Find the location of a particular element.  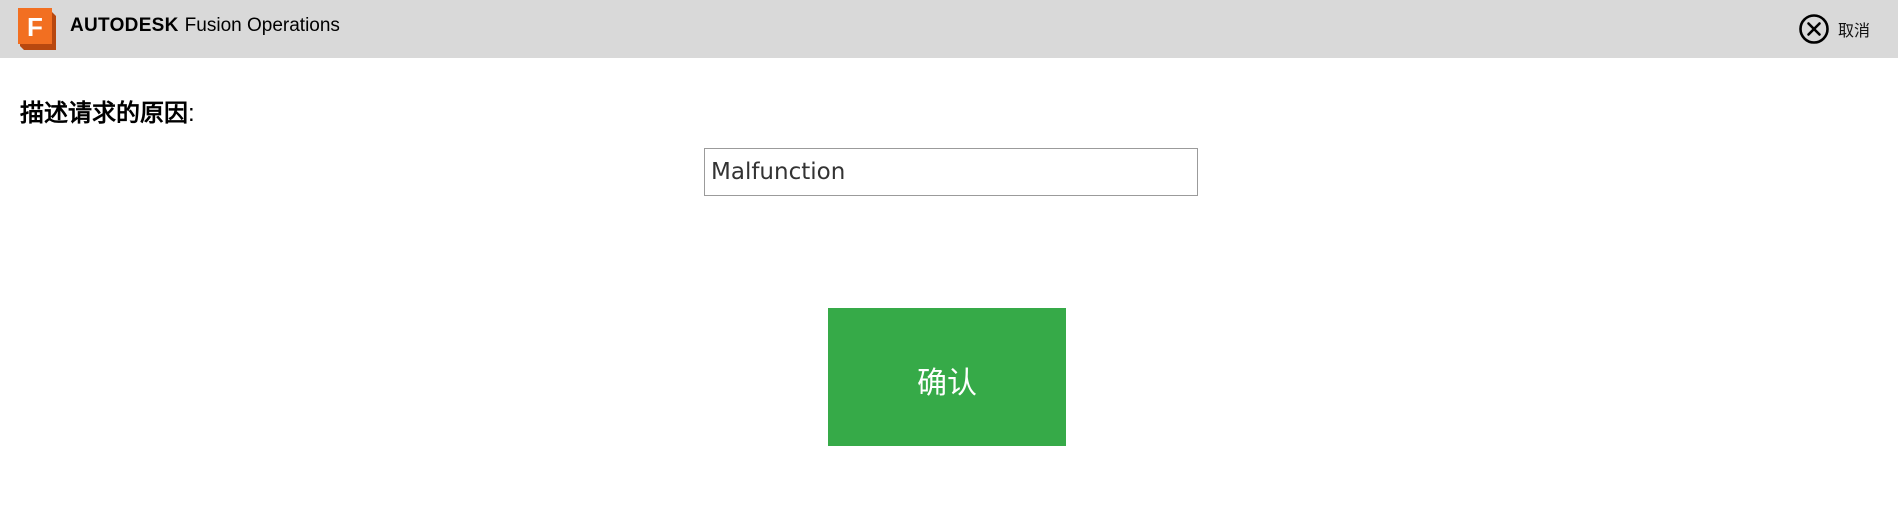

close-circle-icon is located at coordinates (1814, 29).